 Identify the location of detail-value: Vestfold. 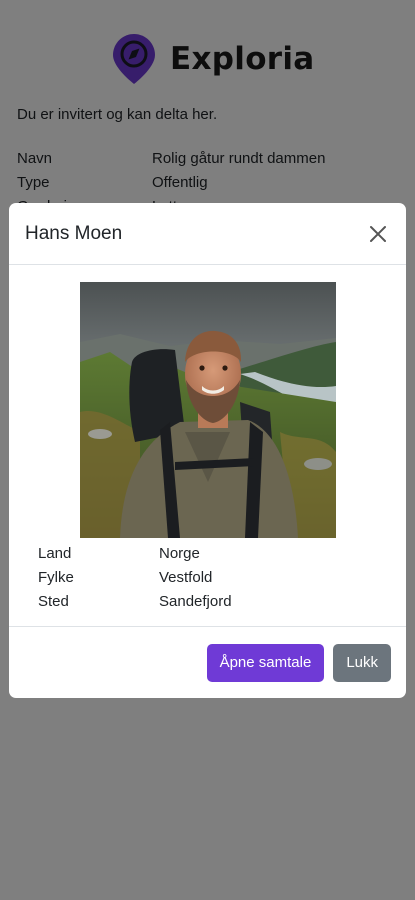
(186, 577).